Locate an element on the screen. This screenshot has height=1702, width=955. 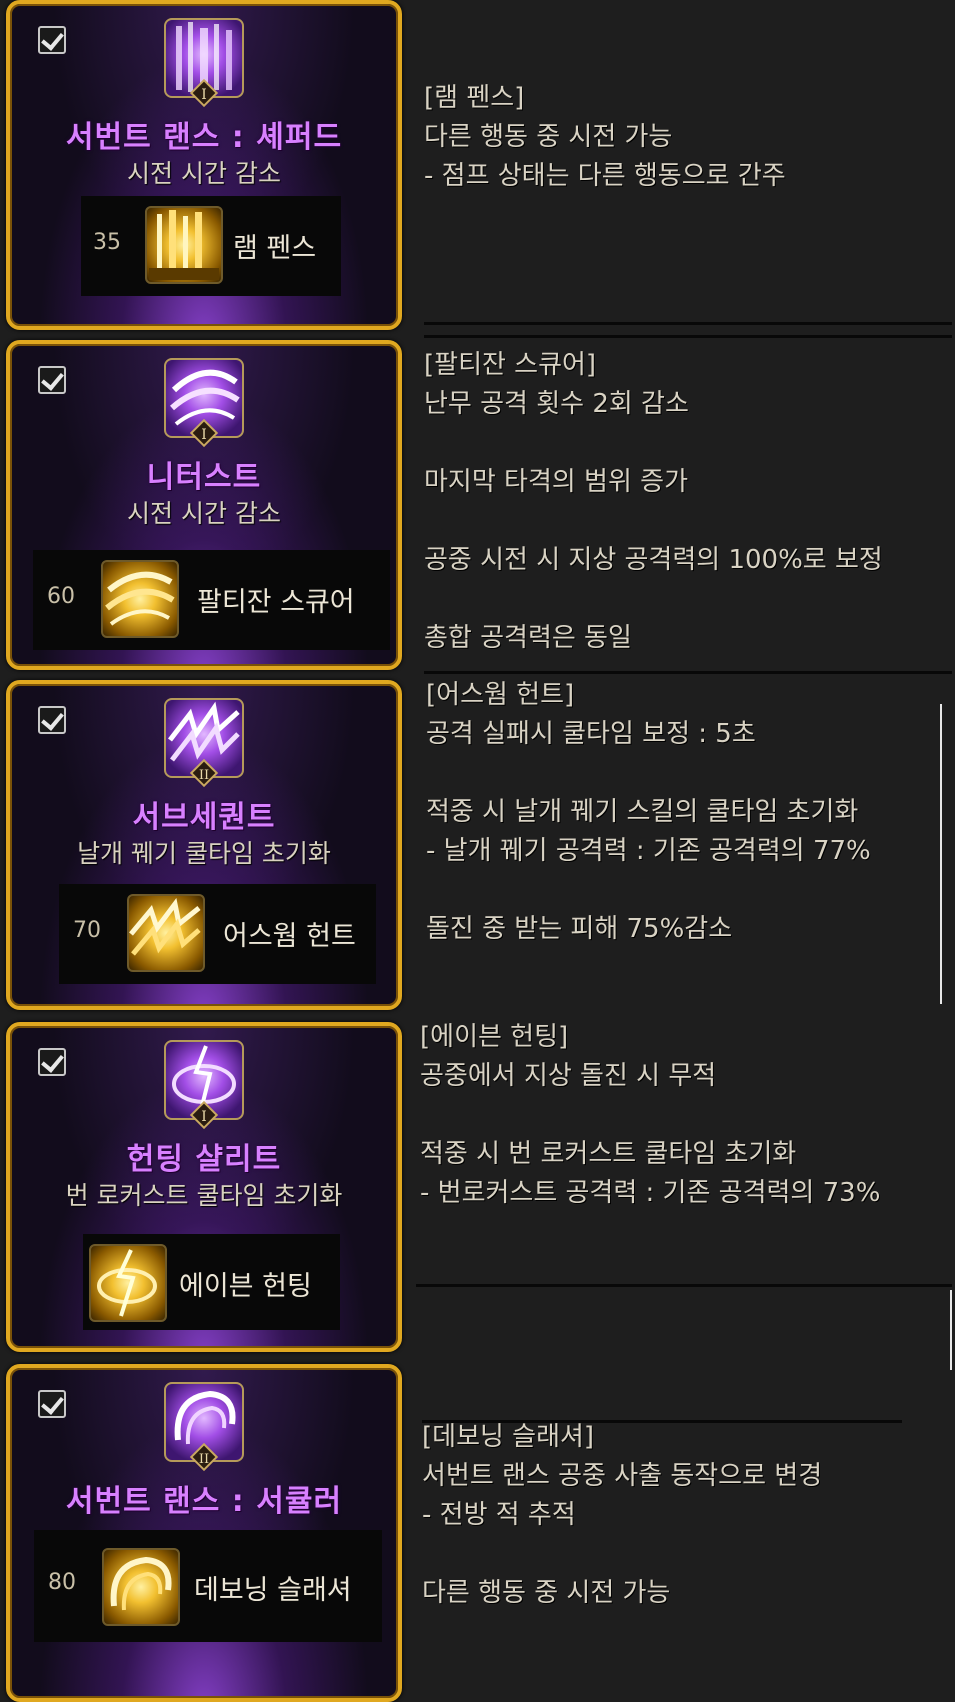
skill-name: 서브세퀀트 is located at coordinates (204, 817).